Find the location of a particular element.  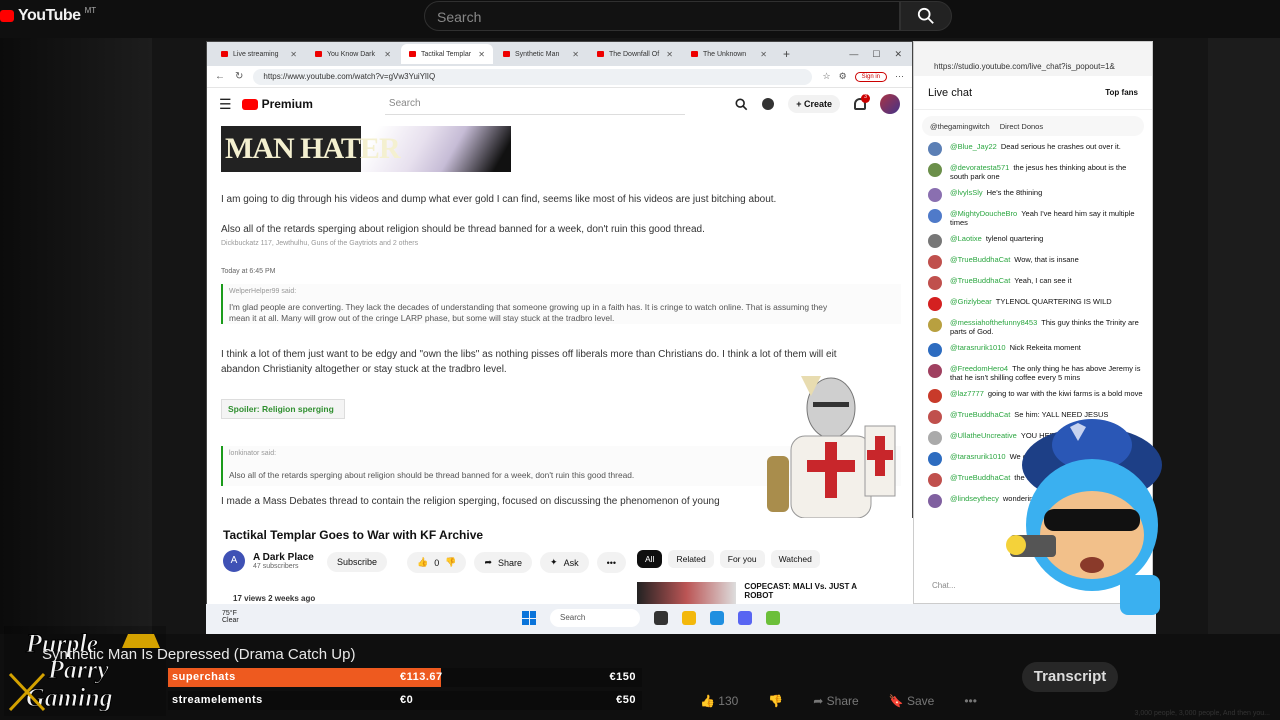

tab-tactikal-templar: Tactikal Templar ✕ is located at coordinates (447, 54).